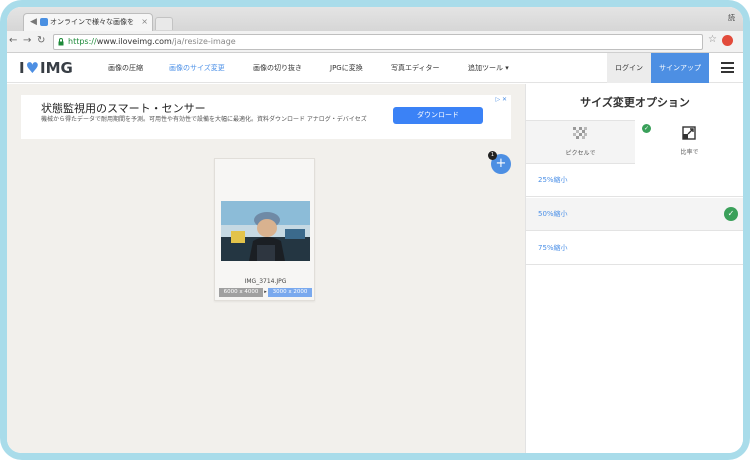 This screenshot has height=460, width=750. I want to click on option-label: 50%縮小, so click(553, 214).